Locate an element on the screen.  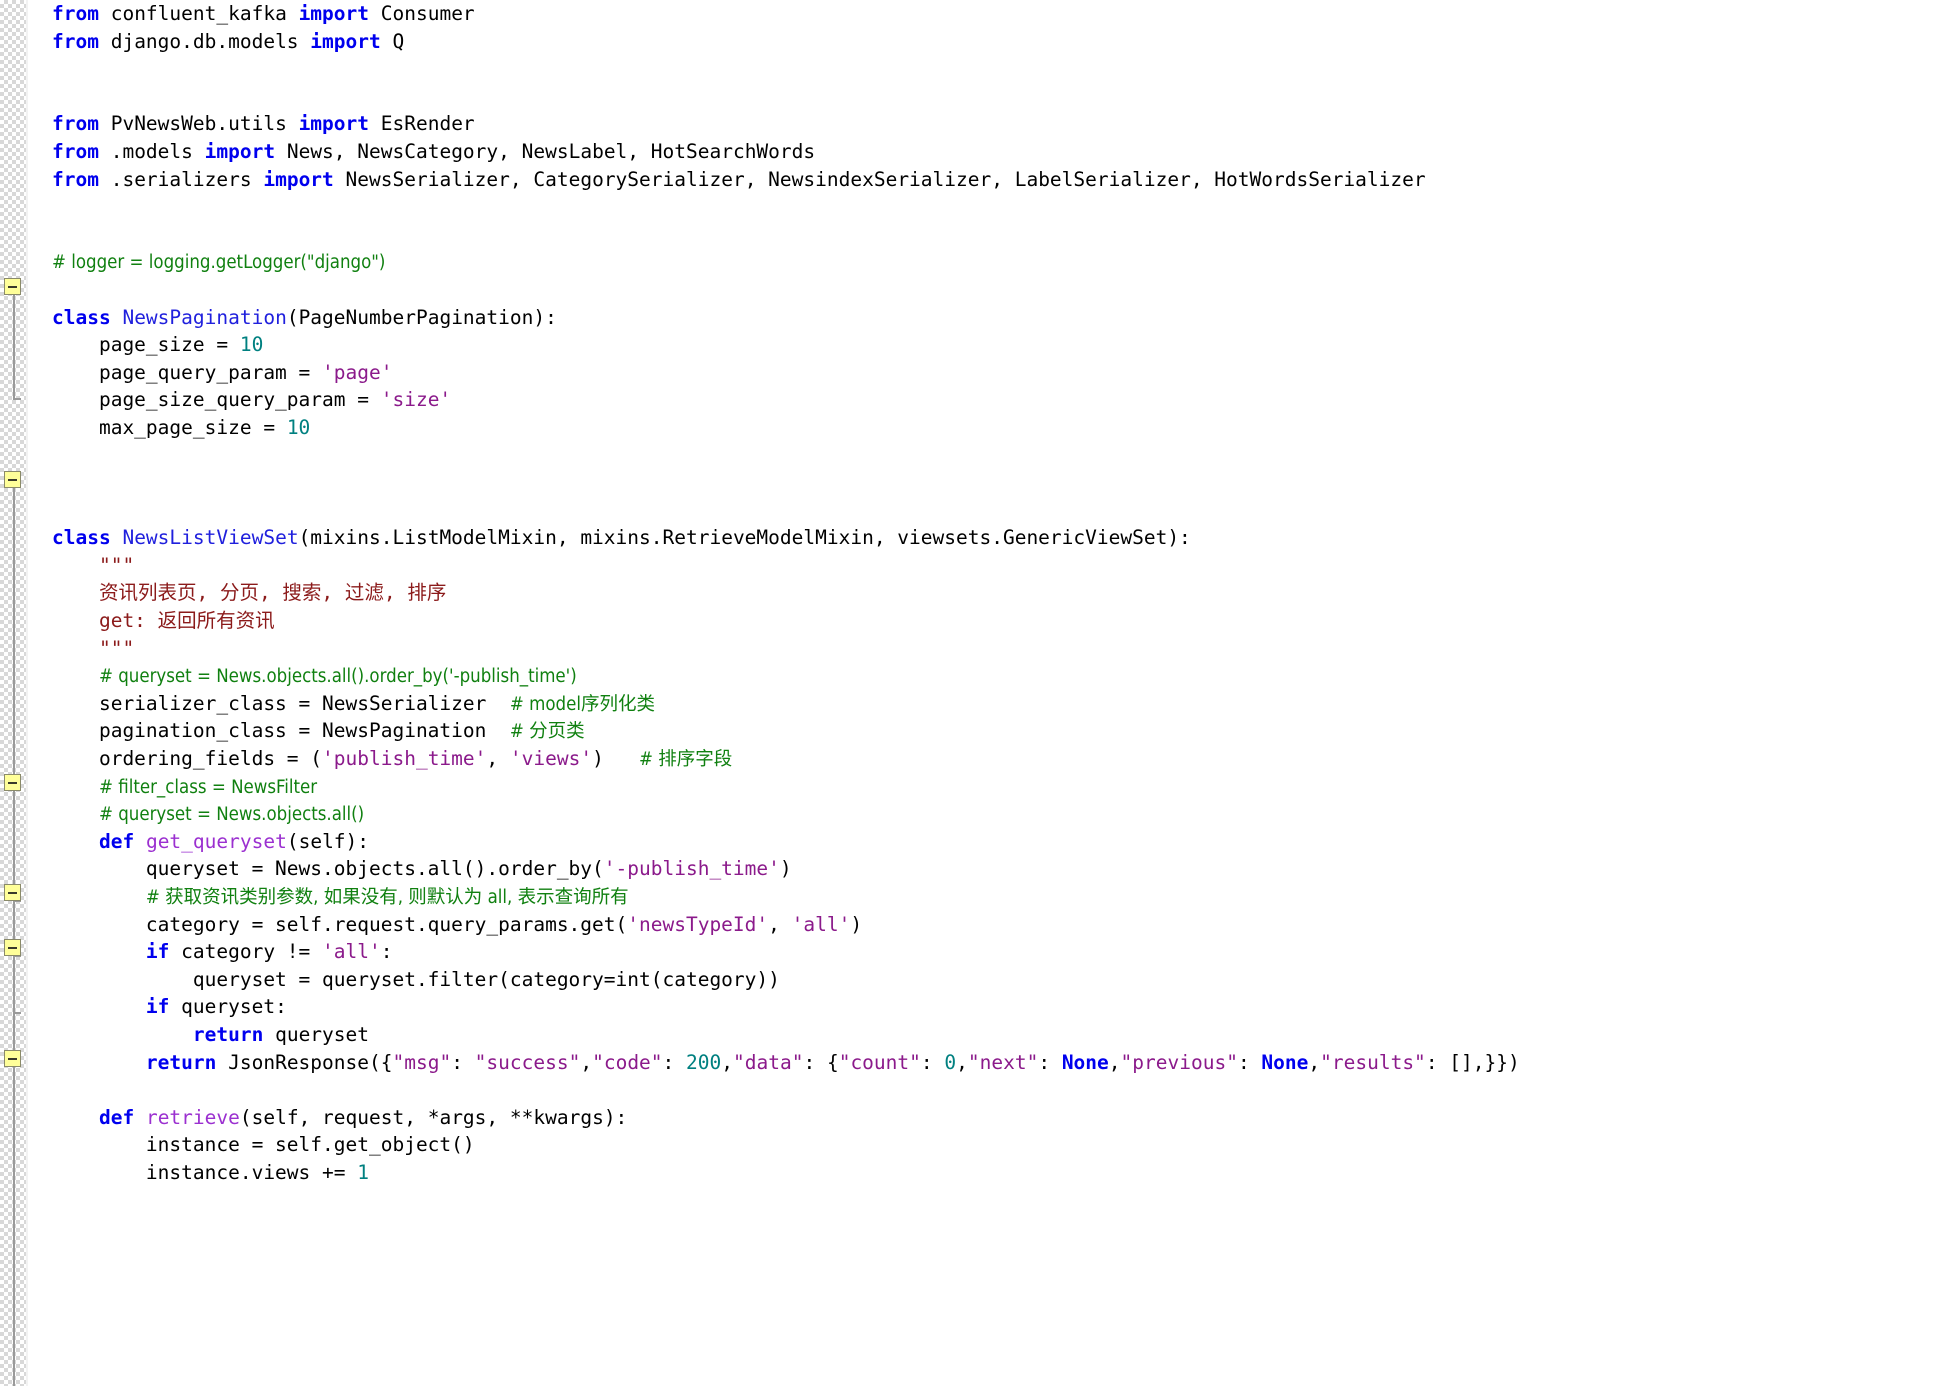
code-line: page_size = 10 is located at coordinates (981, 345).